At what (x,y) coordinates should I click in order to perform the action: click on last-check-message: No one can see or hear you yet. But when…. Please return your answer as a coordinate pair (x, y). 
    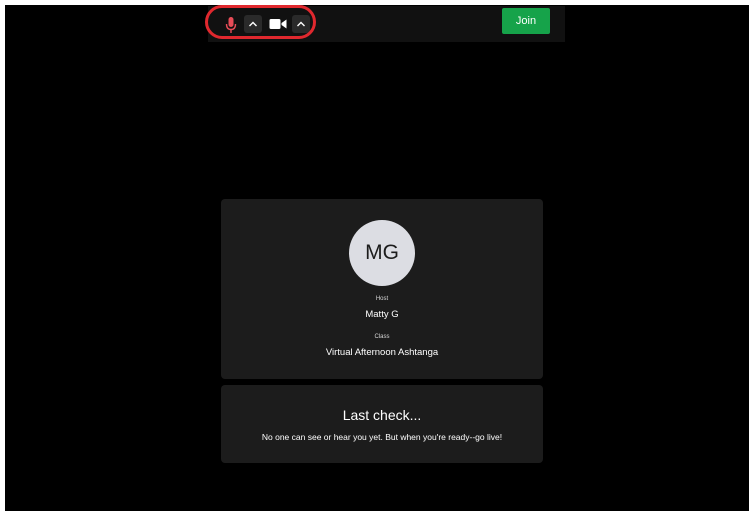
    Looking at the image, I should click on (382, 437).